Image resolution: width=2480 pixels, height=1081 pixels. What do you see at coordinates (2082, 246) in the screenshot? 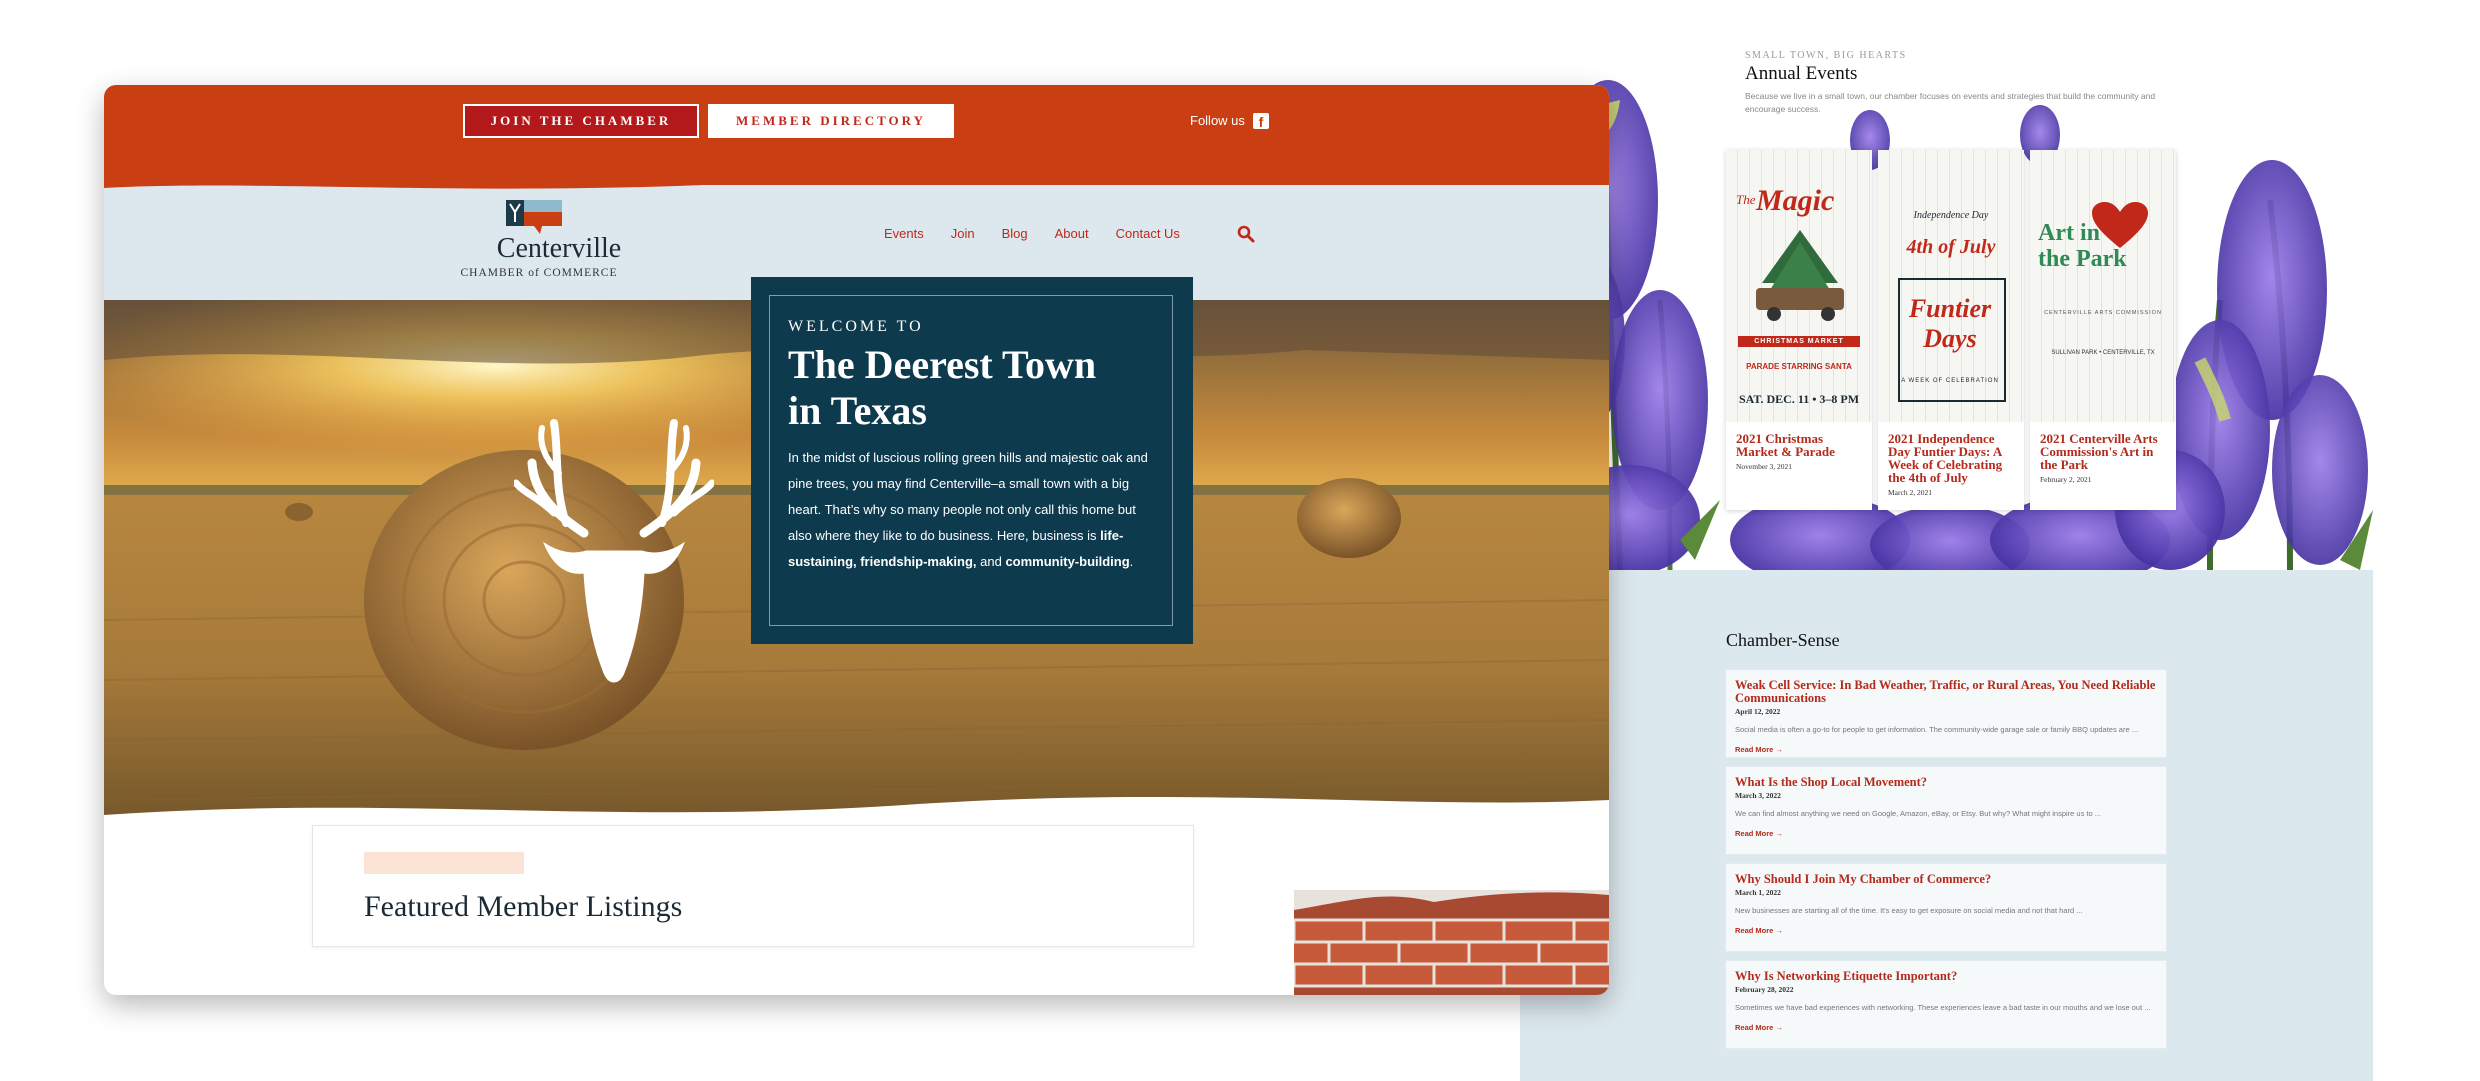
I see `poster-title: Art in the Park` at bounding box center [2082, 246].